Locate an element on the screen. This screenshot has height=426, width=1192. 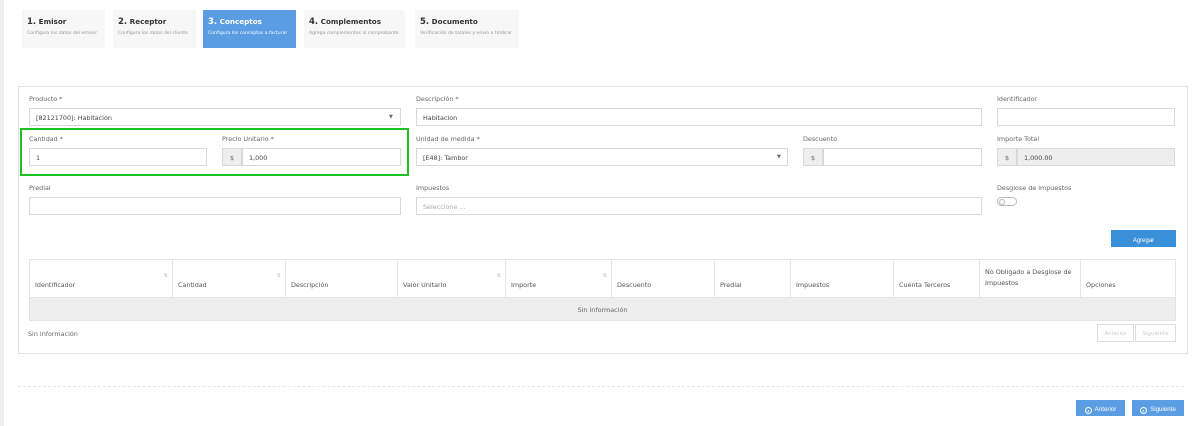
table-prev-button: Anterior is located at coordinates (1115, 333).